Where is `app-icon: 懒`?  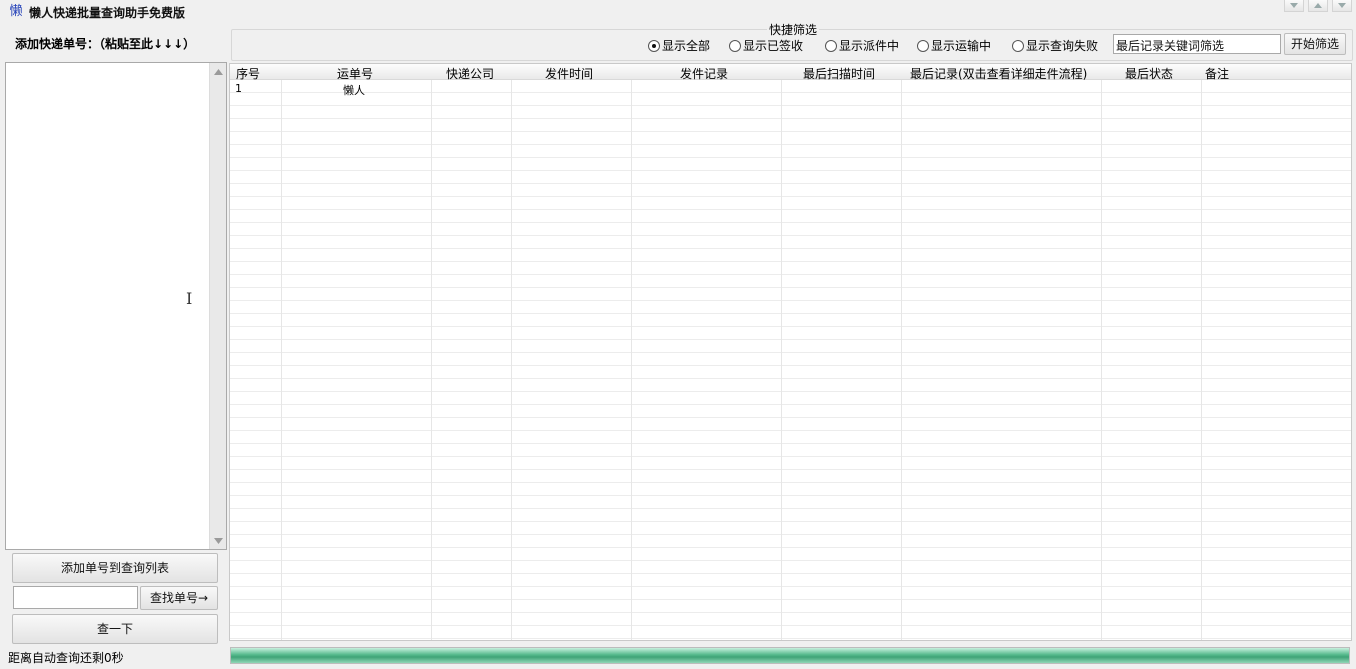 app-icon: 懒 is located at coordinates (16, 11).